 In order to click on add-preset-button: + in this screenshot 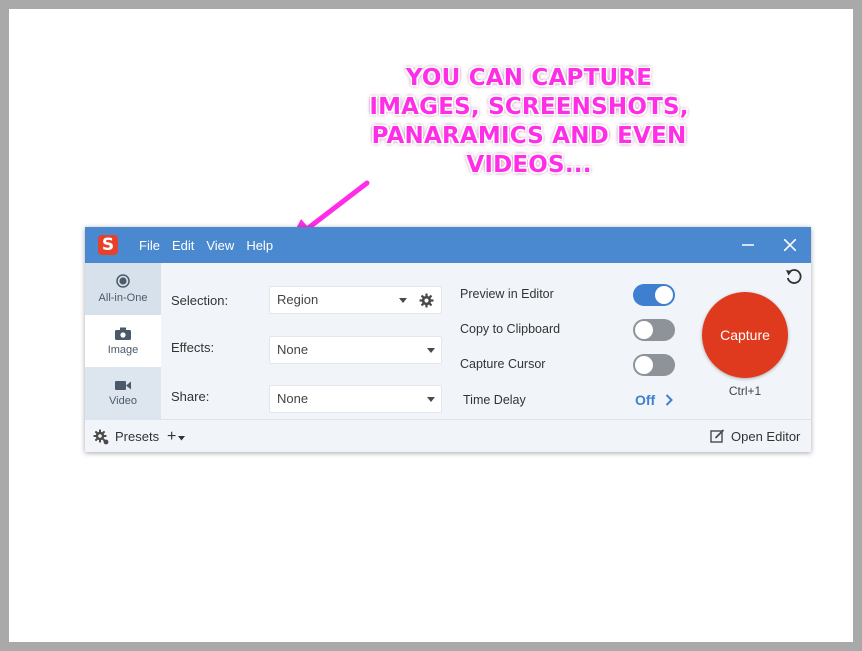, I will do `click(176, 436)`.